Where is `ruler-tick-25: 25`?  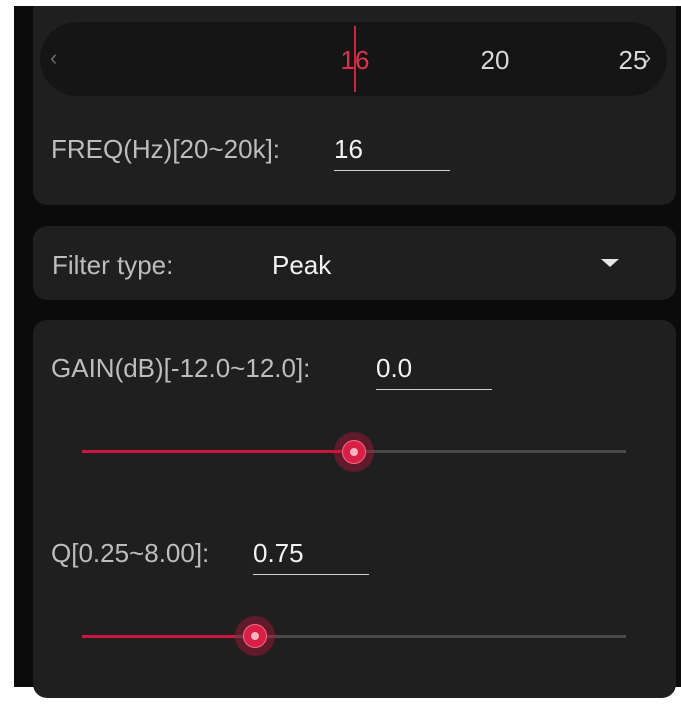
ruler-tick-25: 25 is located at coordinates (633, 59).